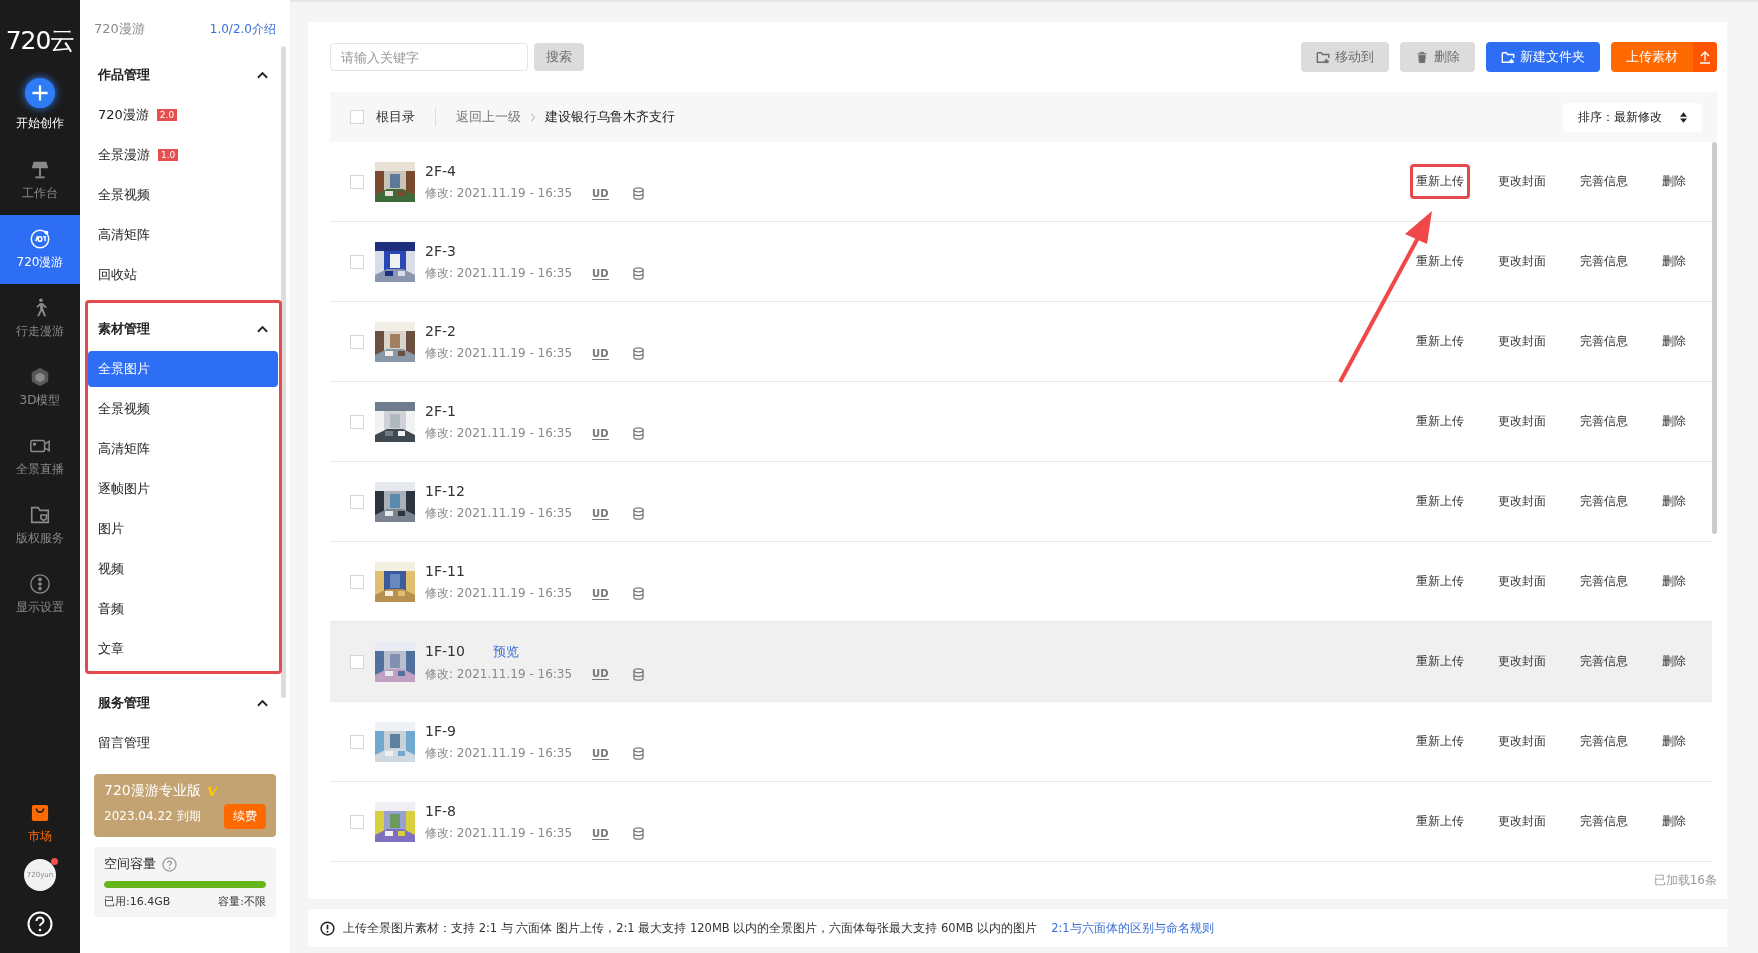  Describe the element at coordinates (40, 525) in the screenshot. I see `rail-item: 版权服务` at that location.